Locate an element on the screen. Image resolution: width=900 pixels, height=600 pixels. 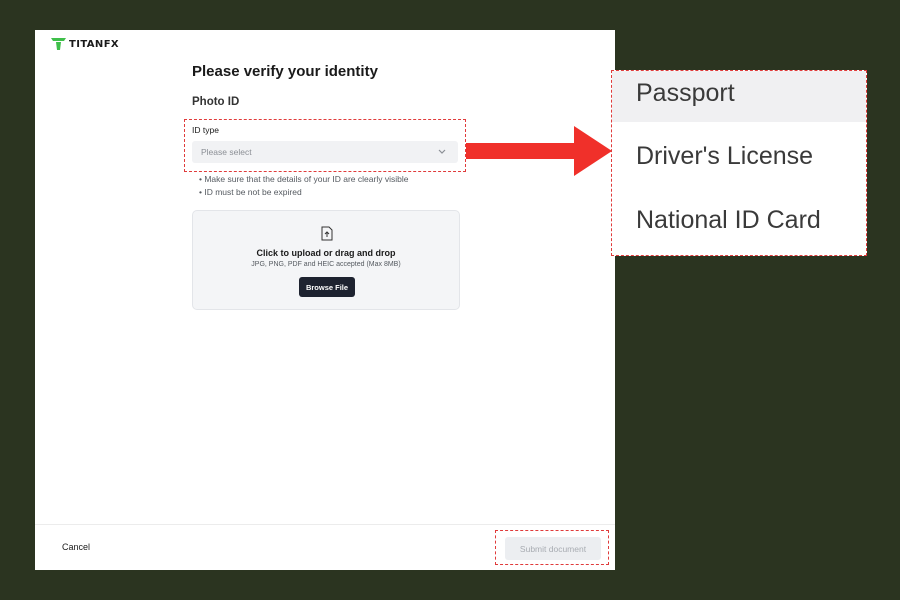
brand-logo: TITANFX is located at coordinates (85, 44).